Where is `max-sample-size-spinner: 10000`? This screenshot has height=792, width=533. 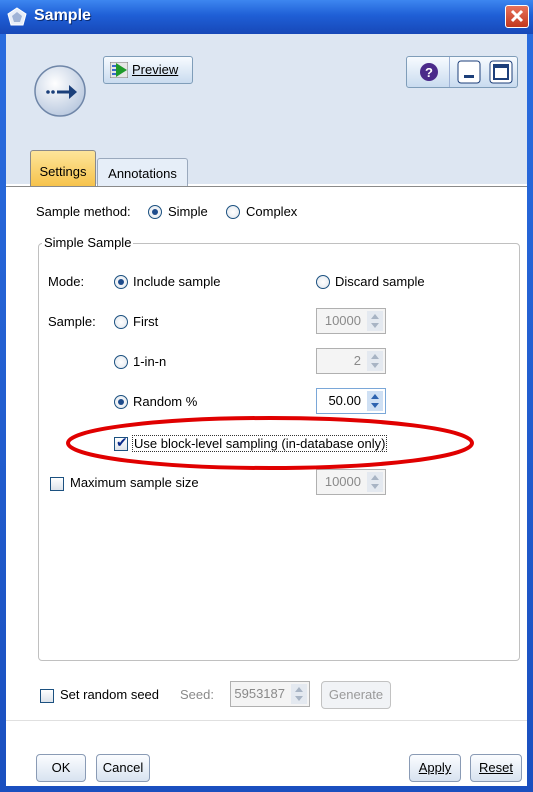 max-sample-size-spinner: 10000 is located at coordinates (351, 482).